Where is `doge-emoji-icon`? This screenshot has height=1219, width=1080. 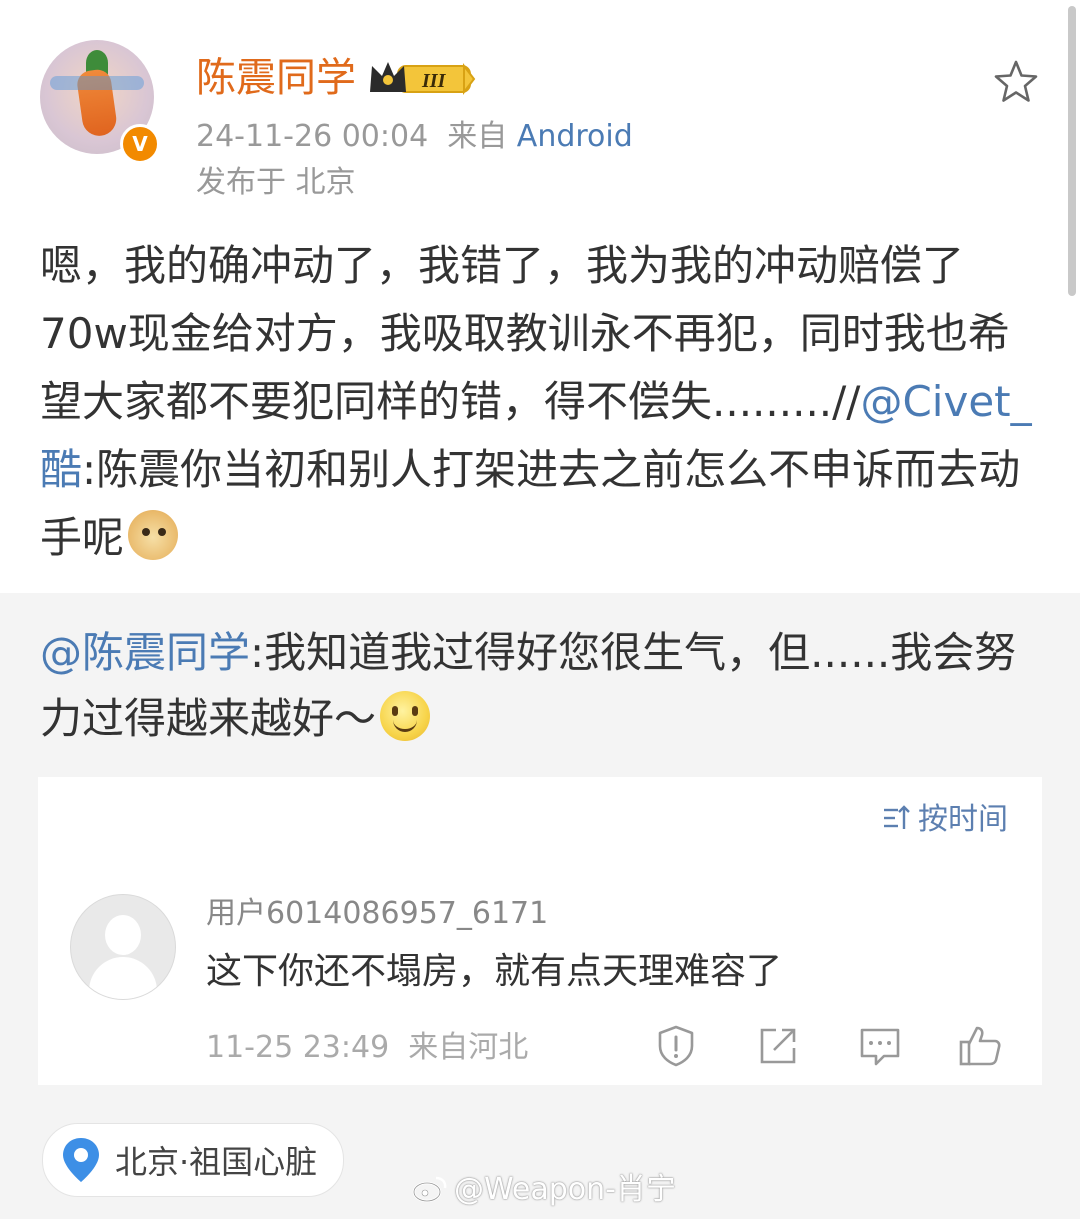 doge-emoji-icon is located at coordinates (153, 535).